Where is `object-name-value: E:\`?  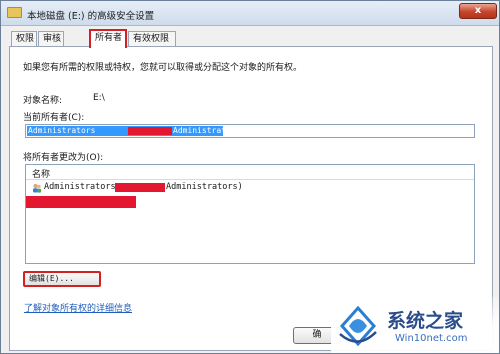
object-name-value: E:\ is located at coordinates (99, 98).